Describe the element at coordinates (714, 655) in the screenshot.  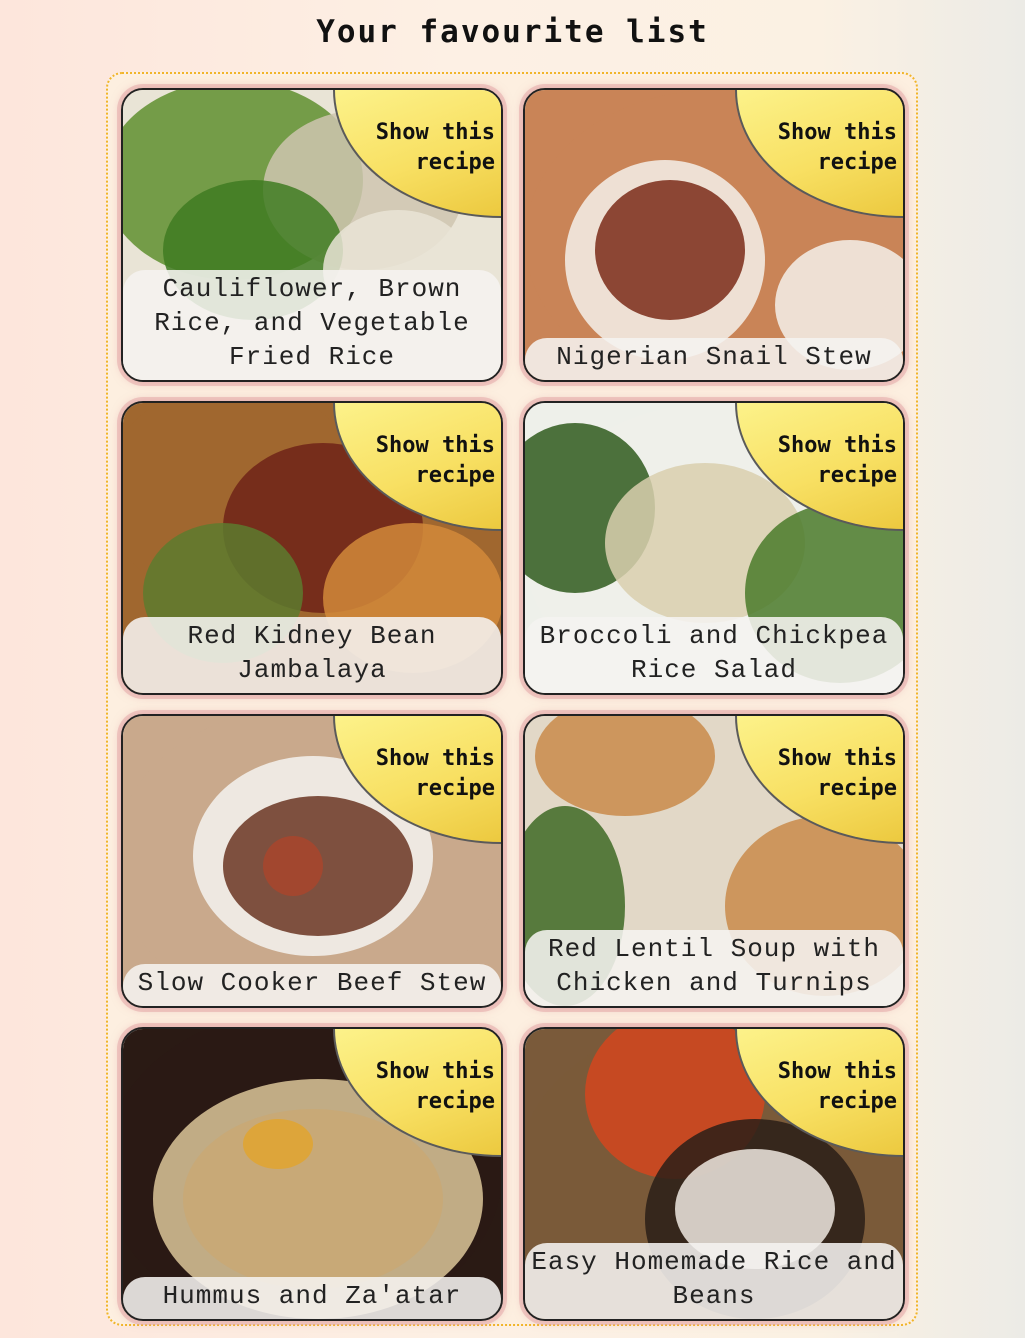
I see `recipe-title: Broccoli and Chickpea Rice Salad` at that location.